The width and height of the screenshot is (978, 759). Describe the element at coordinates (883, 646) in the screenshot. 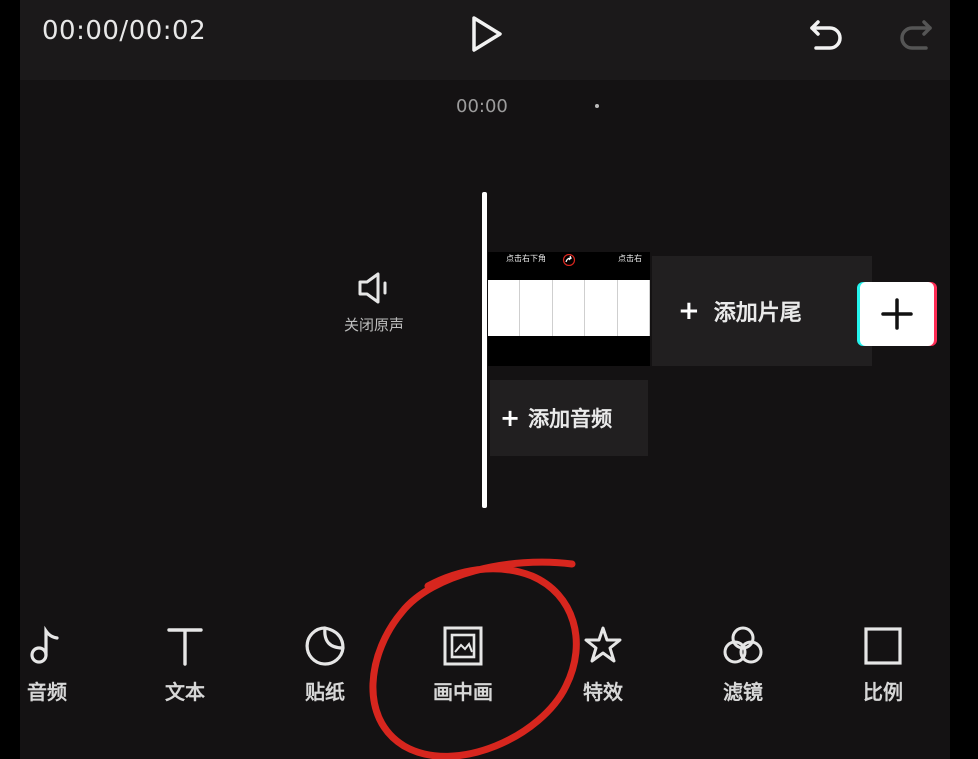

I see `ratio-icon` at that location.